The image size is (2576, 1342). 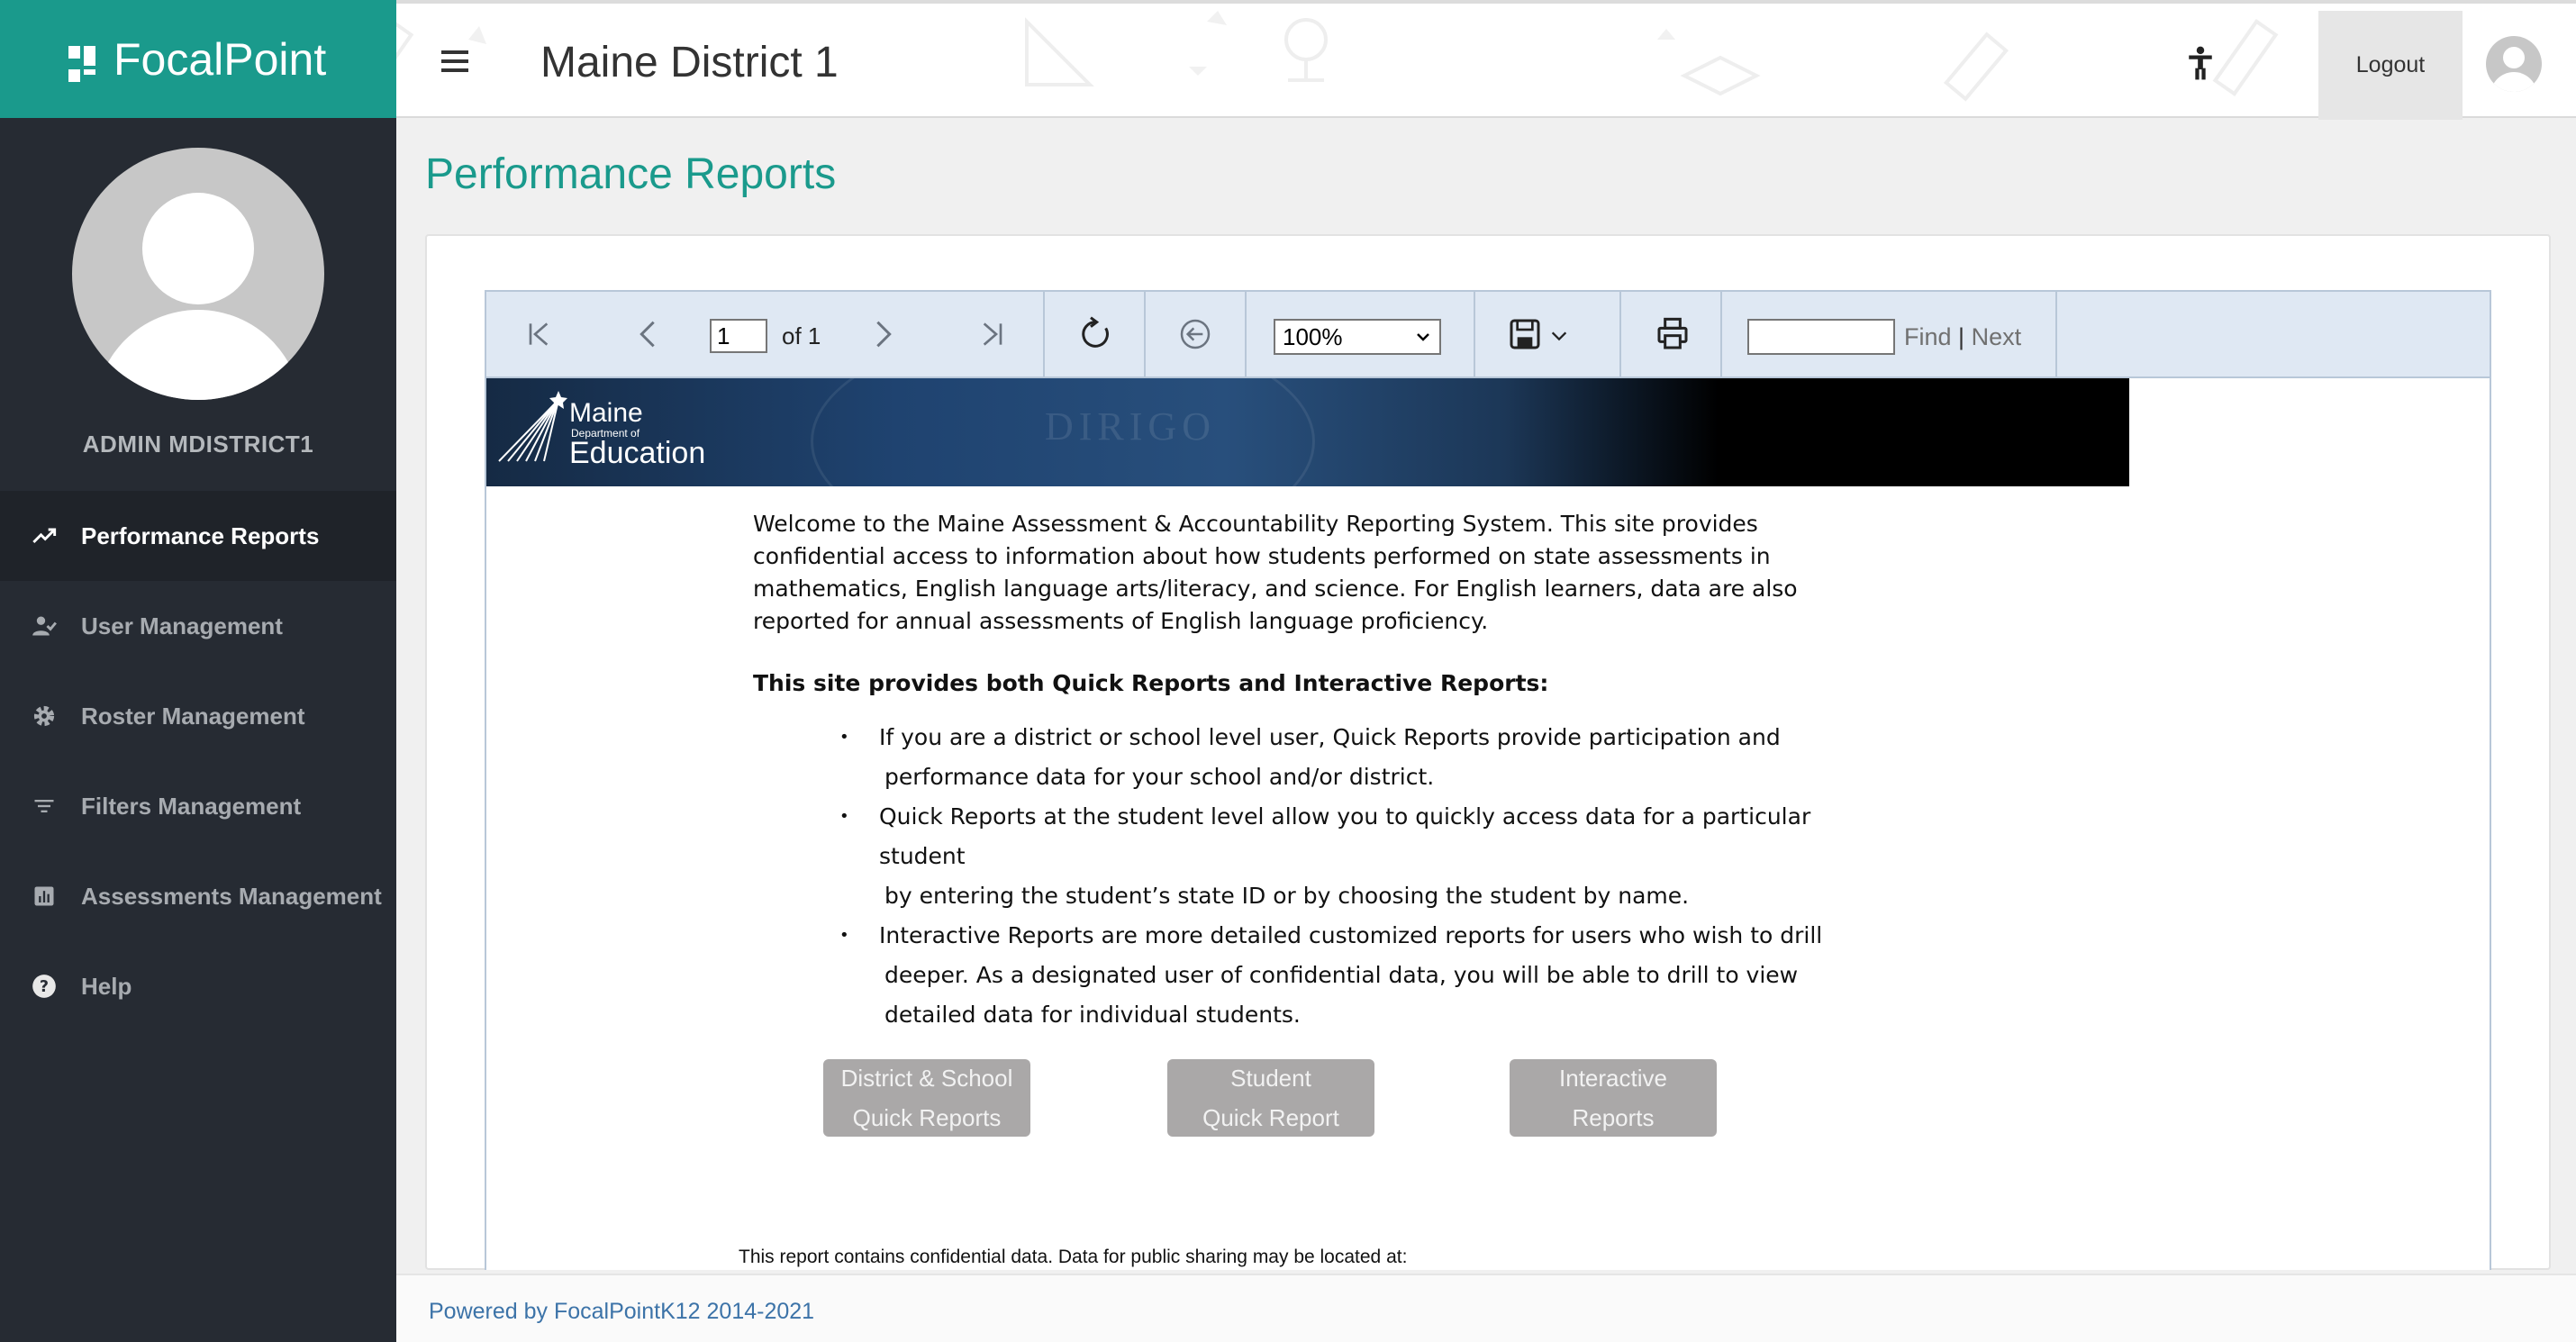 What do you see at coordinates (1270, 1098) in the screenshot?
I see `student-quick-report-button: Student Quick Report` at bounding box center [1270, 1098].